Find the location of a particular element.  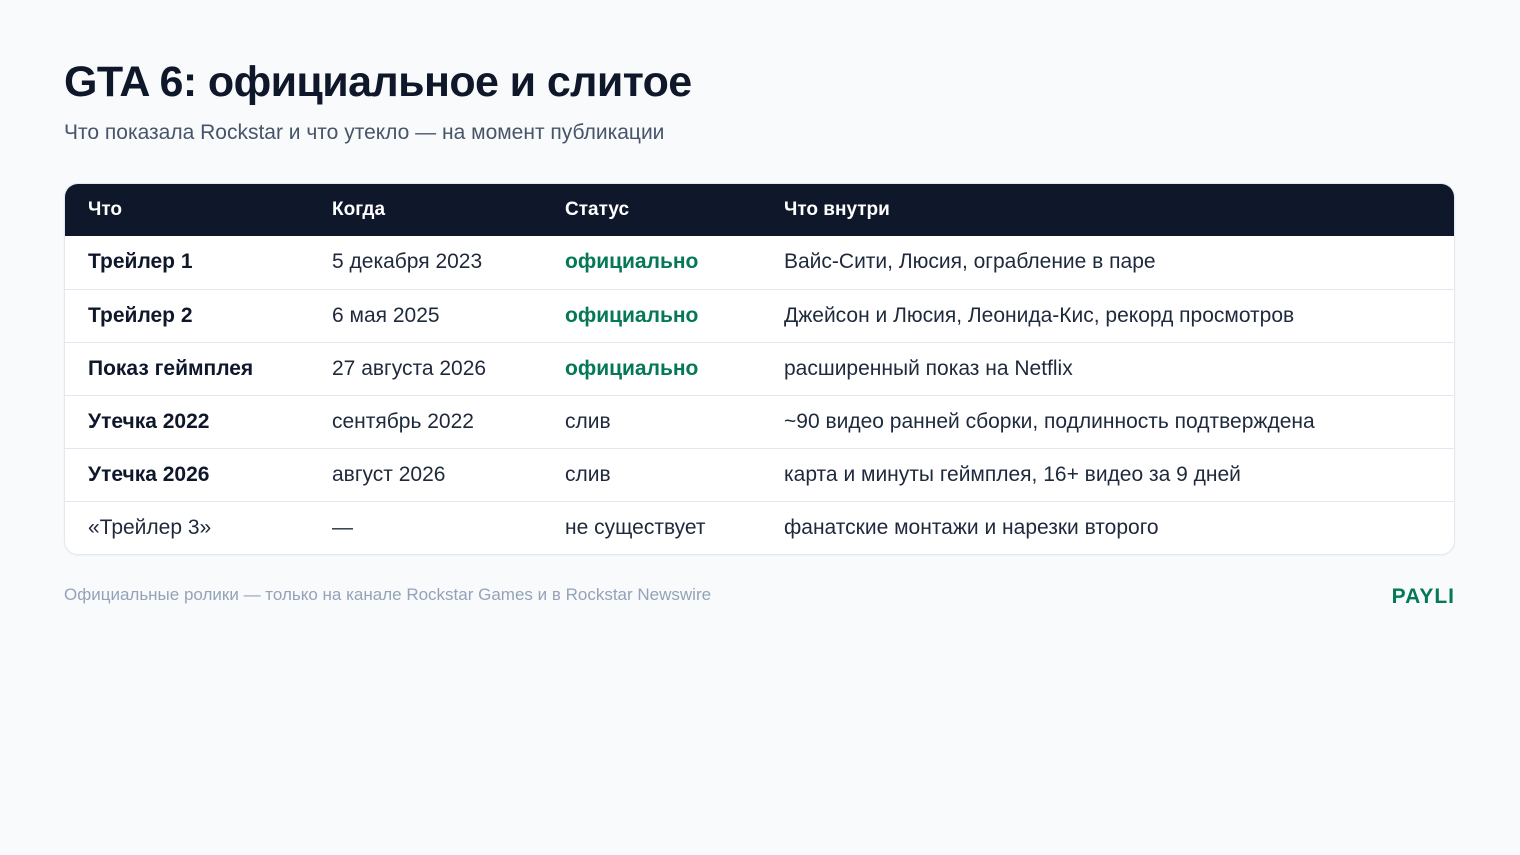

page-title: GTA 6: официальное и слитое is located at coordinates (378, 82).